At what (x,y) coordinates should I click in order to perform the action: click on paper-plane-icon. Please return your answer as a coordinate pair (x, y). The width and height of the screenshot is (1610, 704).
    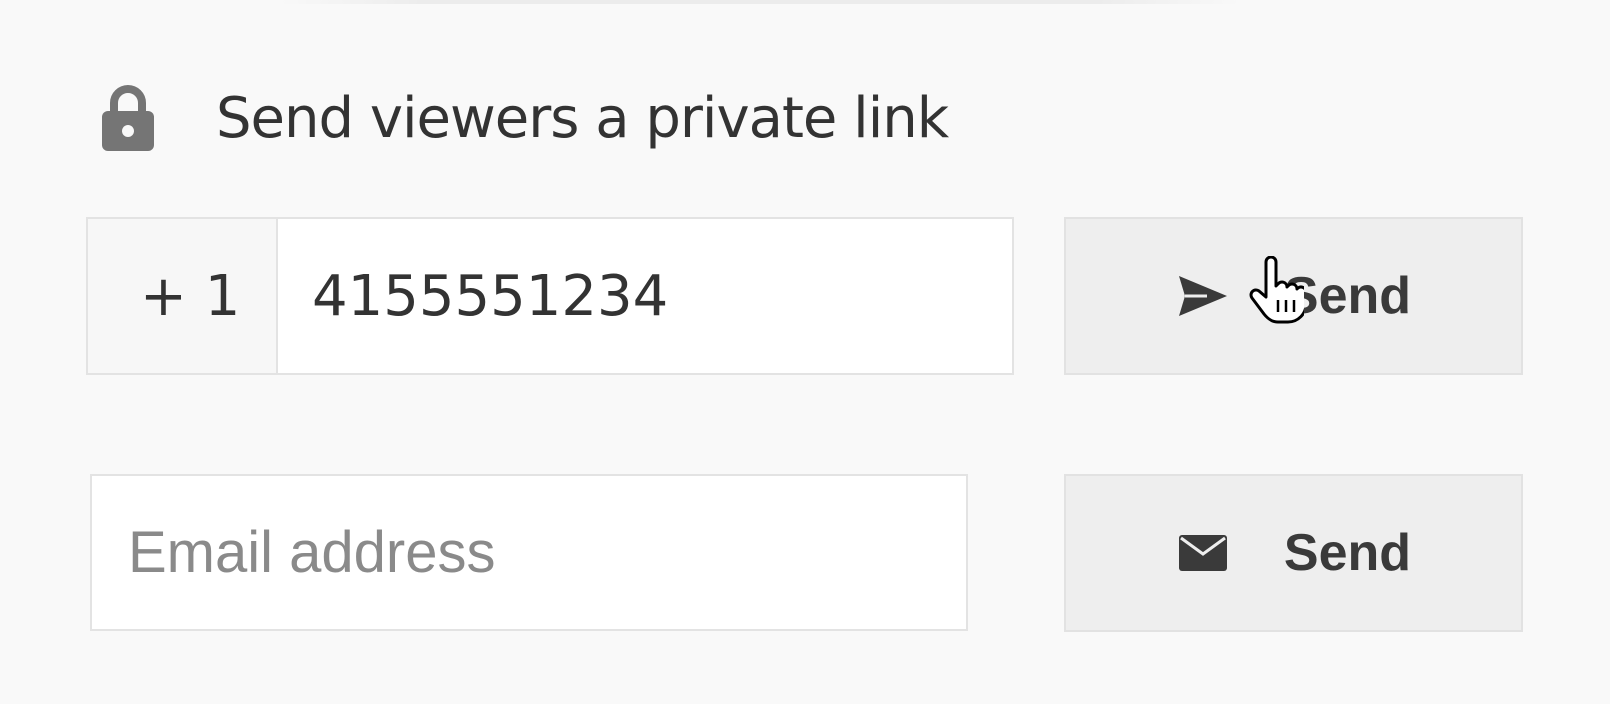
    Looking at the image, I should click on (1203, 296).